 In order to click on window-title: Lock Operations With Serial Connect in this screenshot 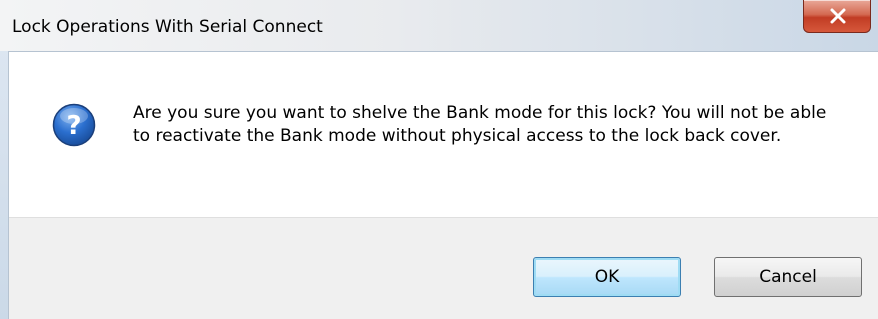, I will do `click(167, 27)`.